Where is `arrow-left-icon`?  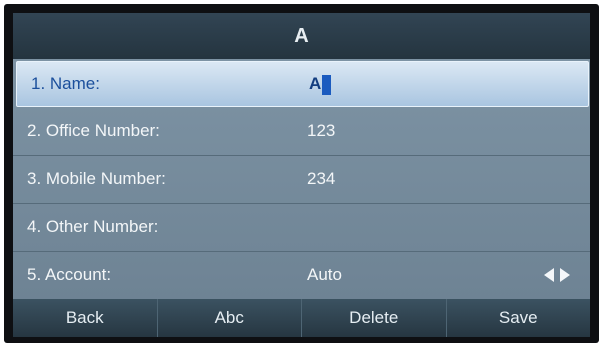
arrow-left-icon is located at coordinates (549, 275).